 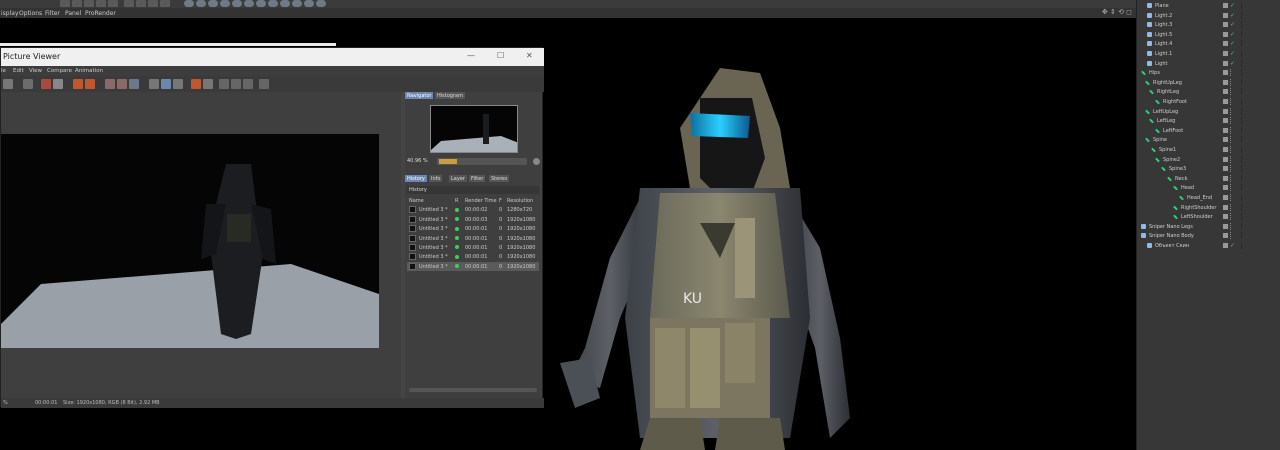 I want to click on object-row: Spine3, so click(x=1208, y=169).